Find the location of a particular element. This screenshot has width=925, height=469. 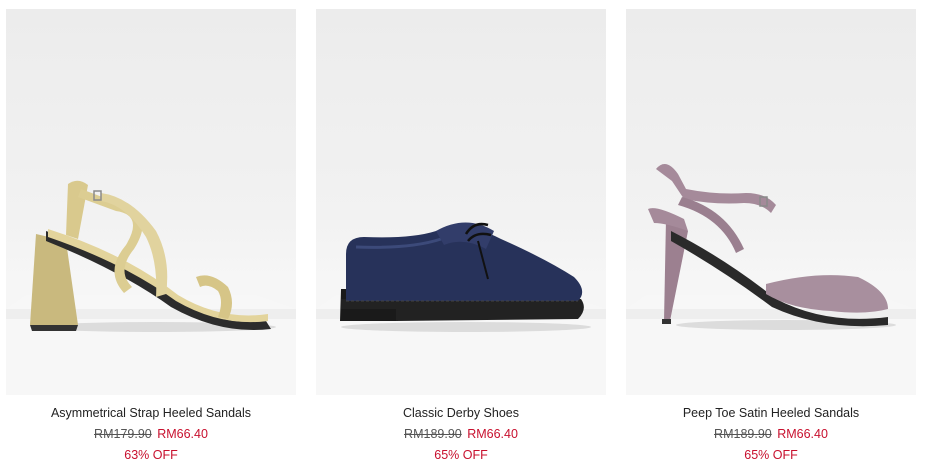

product-name: Peep Toe Satin Heeled Sandals is located at coordinates (771, 413).